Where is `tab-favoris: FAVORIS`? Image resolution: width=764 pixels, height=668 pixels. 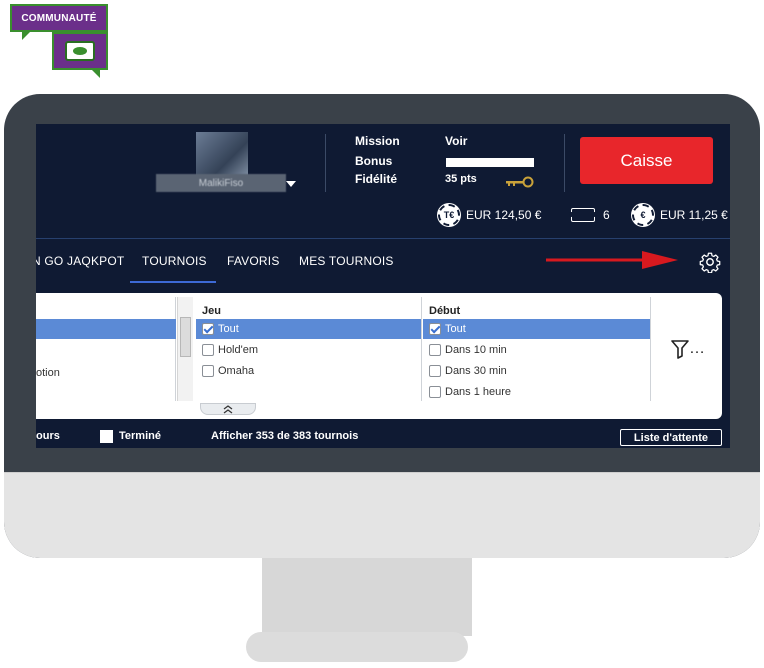
tab-favoris: FAVORIS is located at coordinates (253, 261).